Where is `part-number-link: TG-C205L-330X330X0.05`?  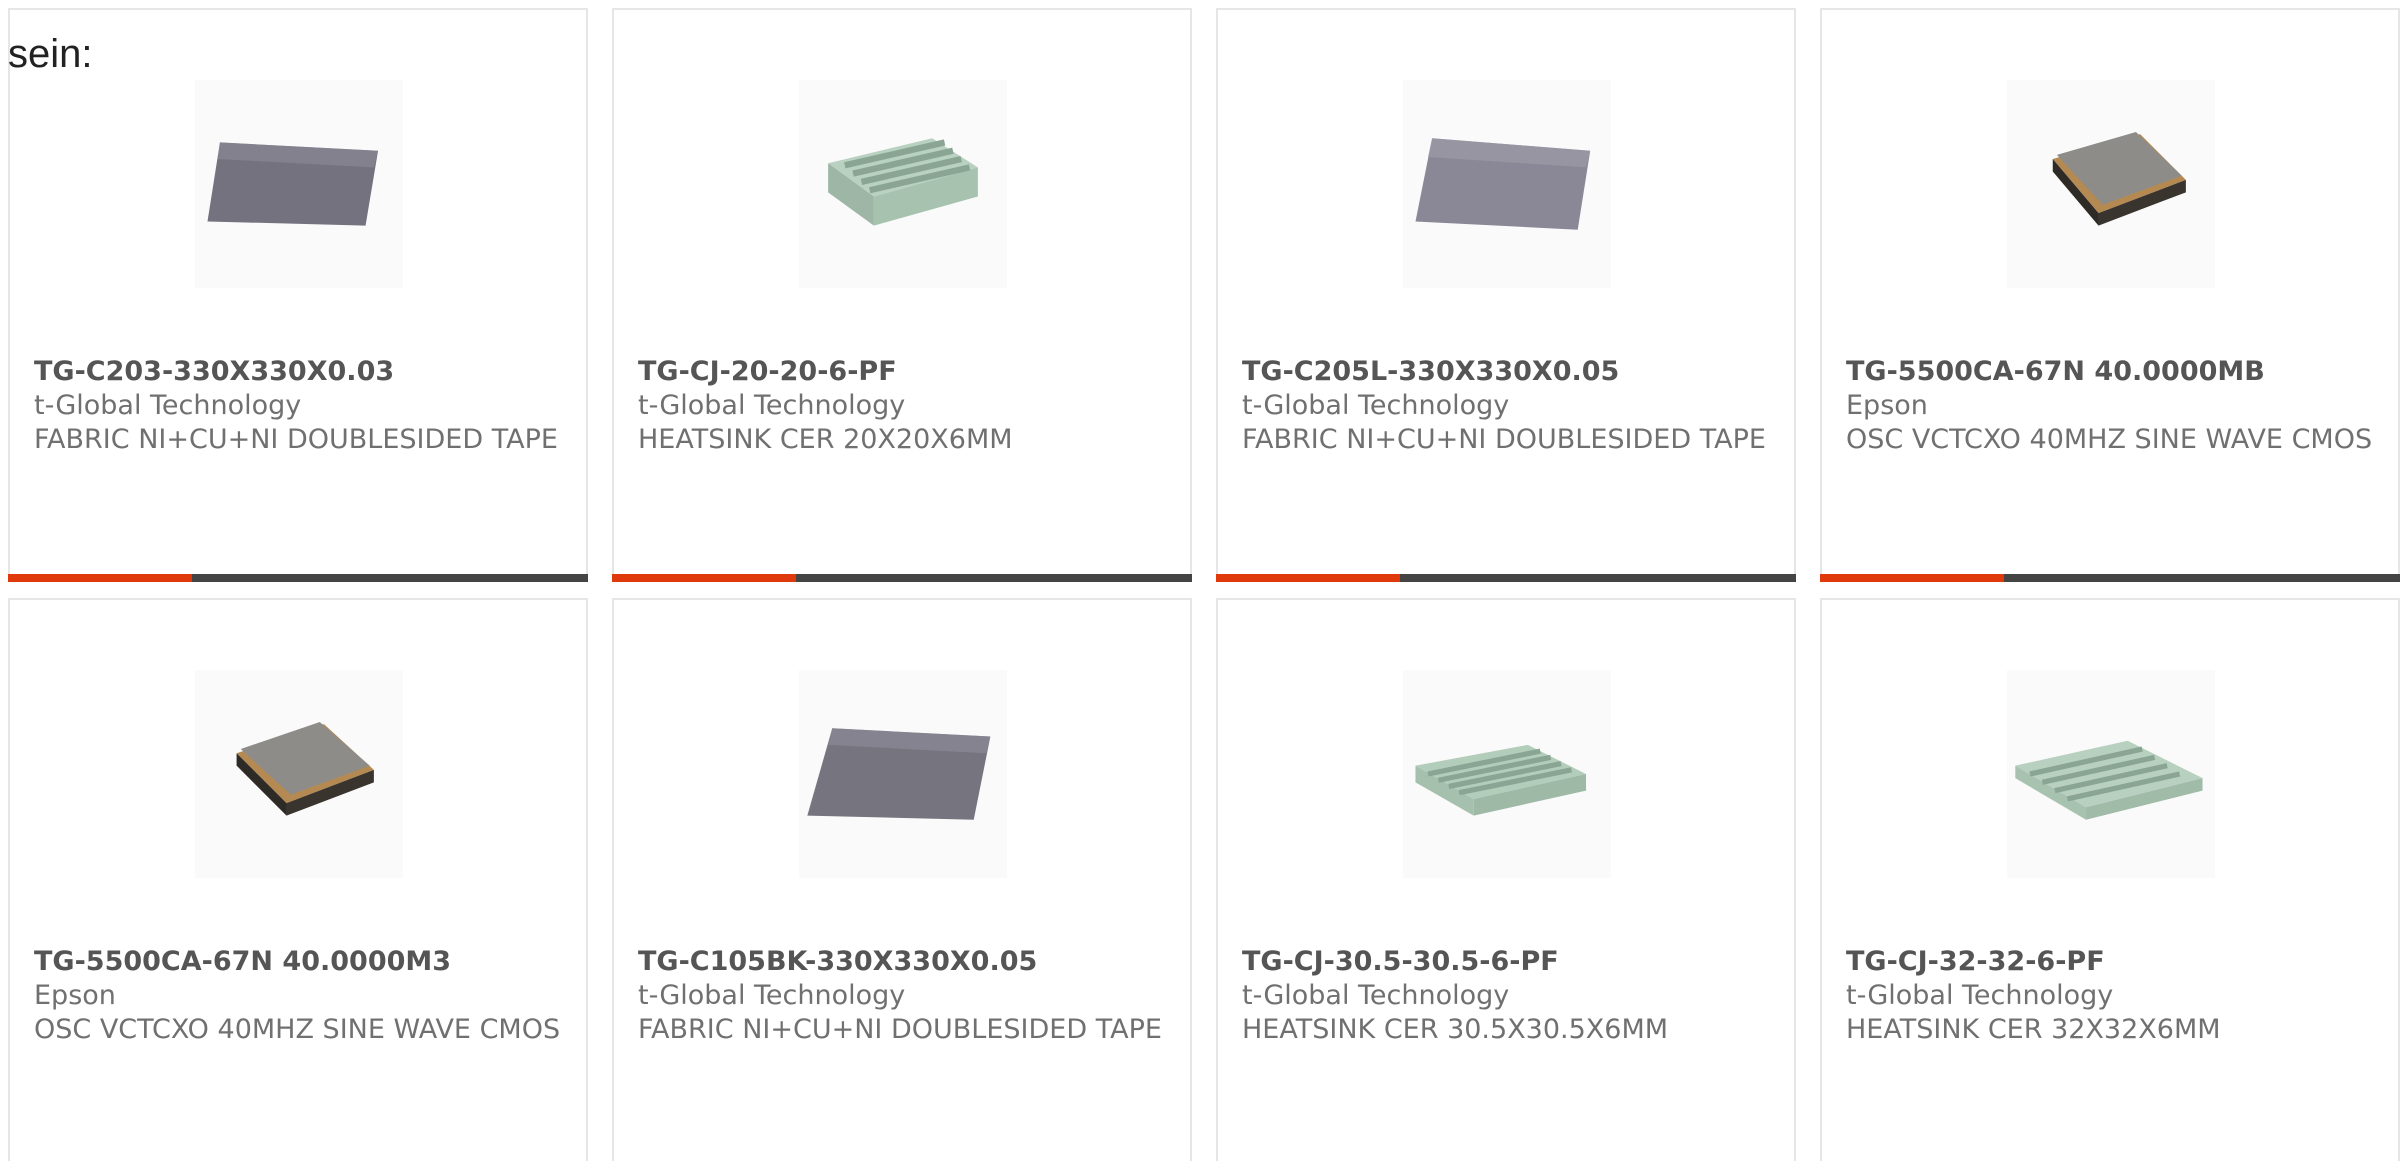
part-number-link: TG-C205L-330X330X0.05 is located at coordinates (1508, 372).